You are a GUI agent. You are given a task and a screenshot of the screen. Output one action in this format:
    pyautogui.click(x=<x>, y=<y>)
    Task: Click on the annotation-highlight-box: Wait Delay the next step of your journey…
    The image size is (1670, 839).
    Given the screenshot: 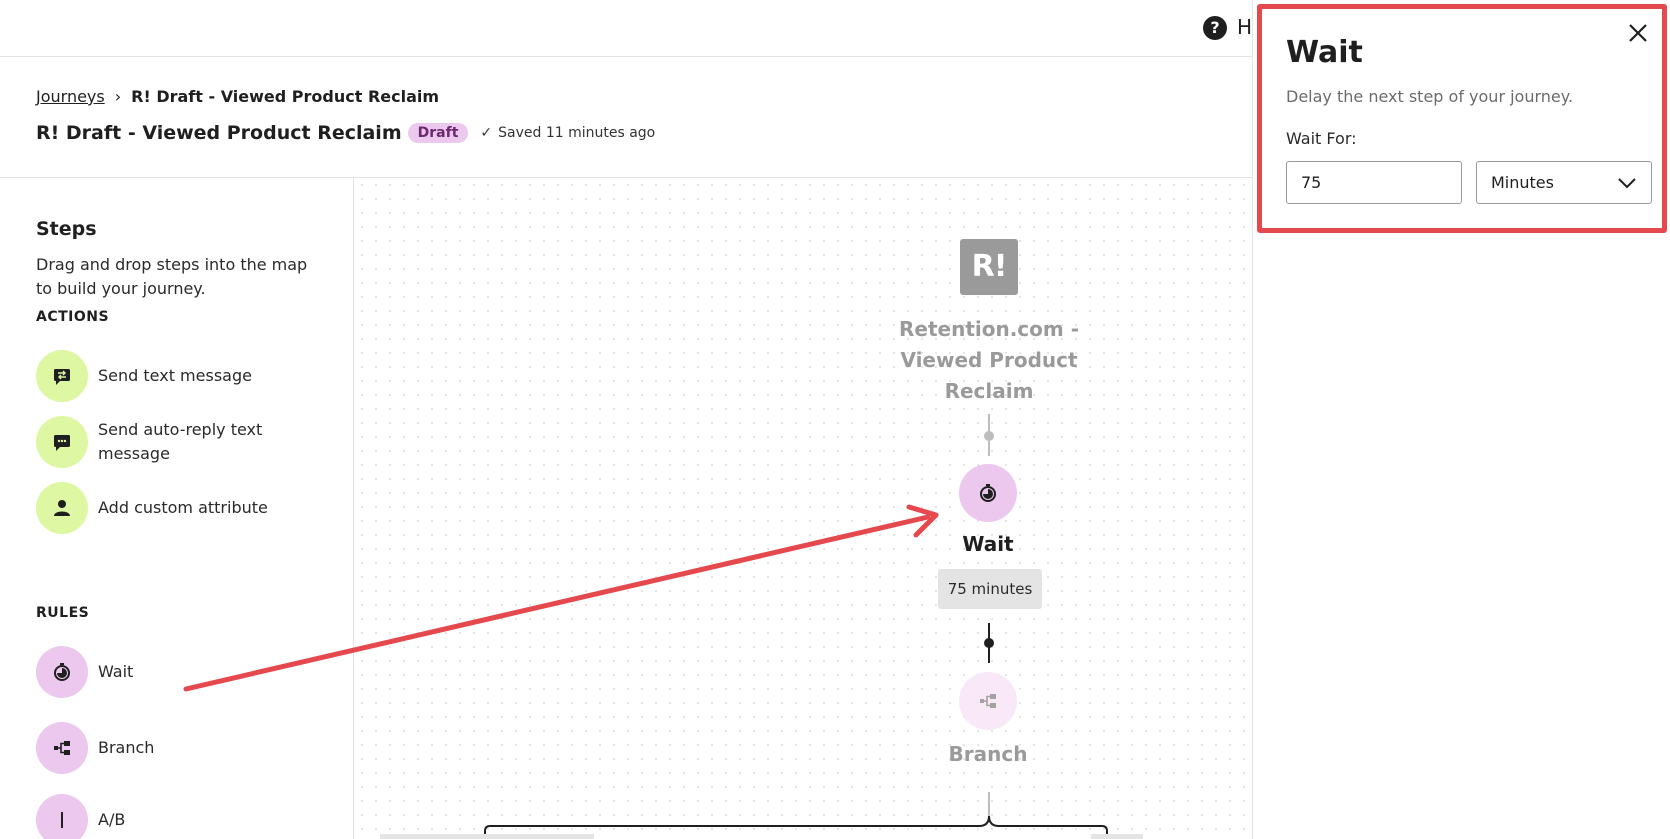 What is the action you would take?
    pyautogui.click(x=1462, y=118)
    